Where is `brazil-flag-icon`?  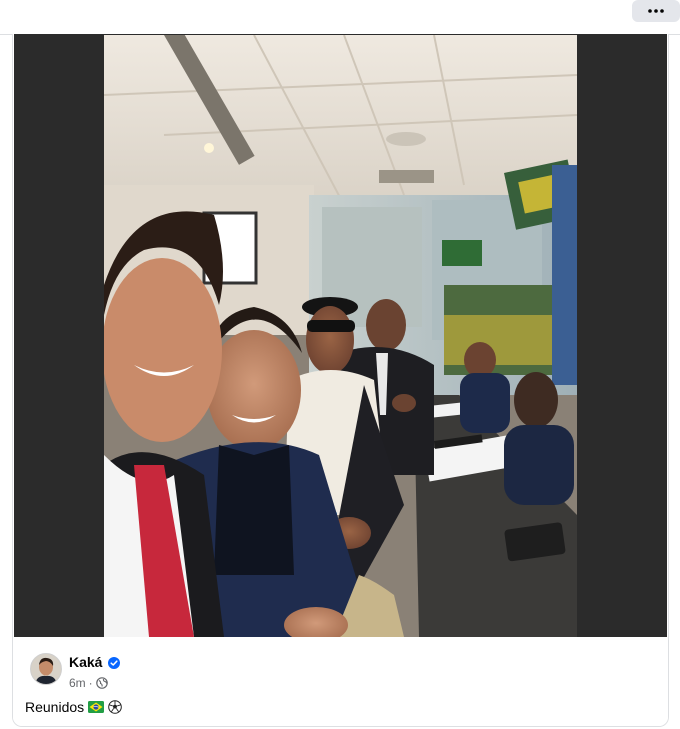
brazil-flag-icon is located at coordinates (96, 707).